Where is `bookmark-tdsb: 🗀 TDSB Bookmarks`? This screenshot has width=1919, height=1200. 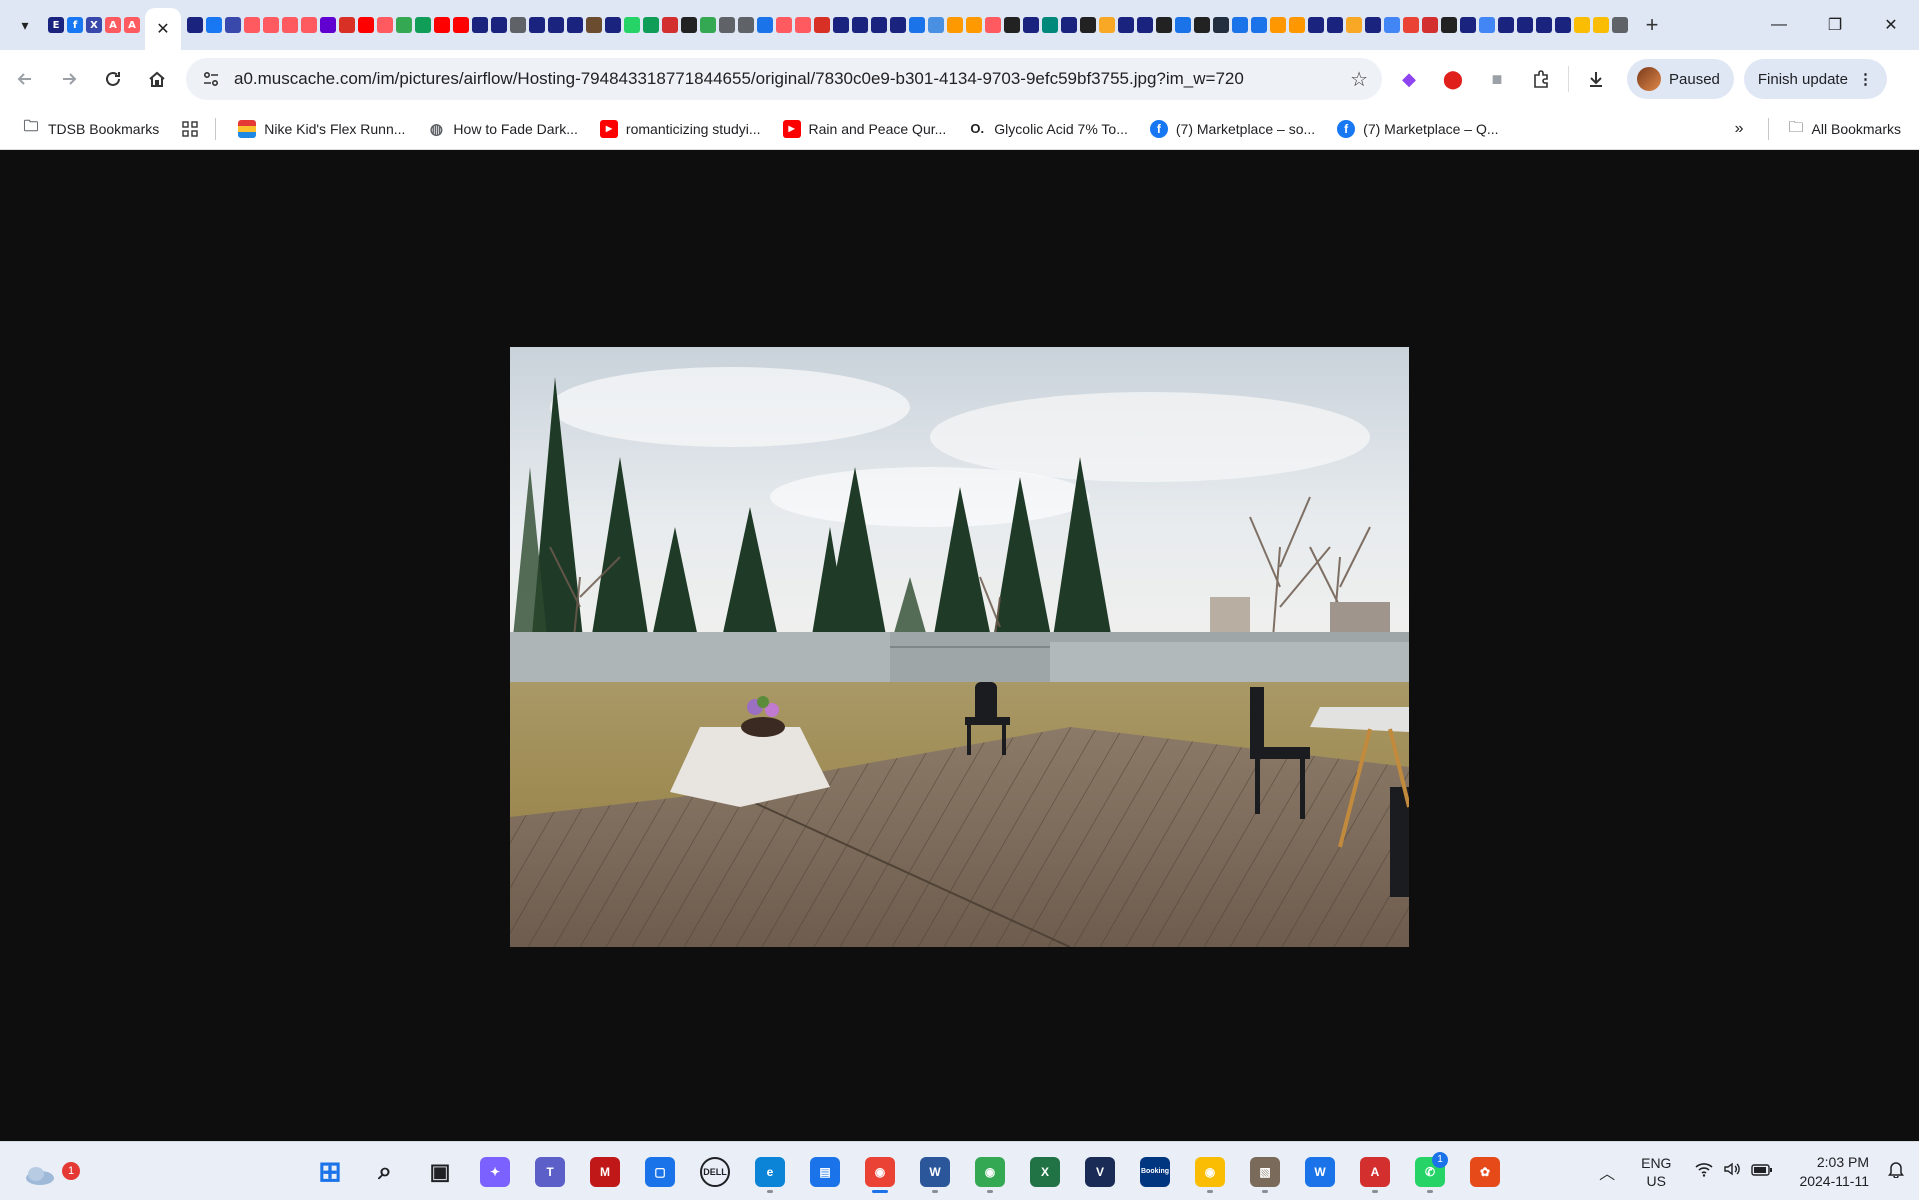 bookmark-tdsb: 🗀 TDSB Bookmarks is located at coordinates (90, 128).